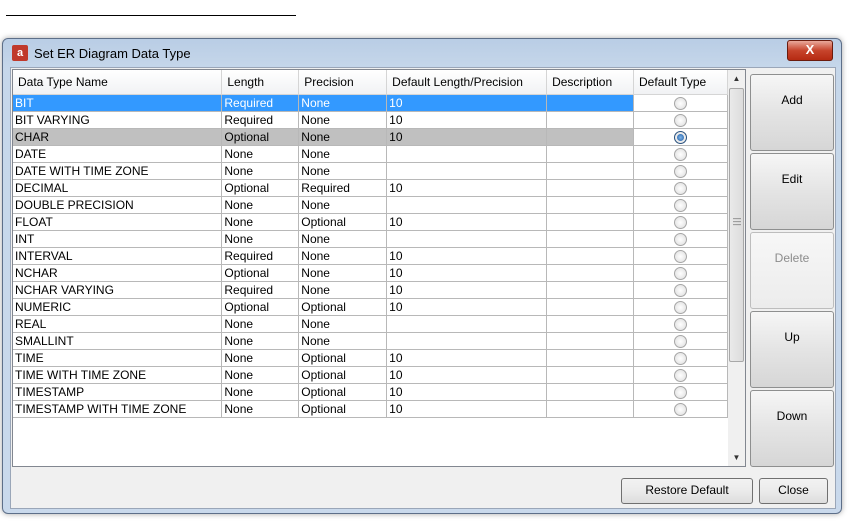 The height and width of the screenshot is (525, 851). I want to click on table-row: FLOAT None Optional 10, so click(370, 222).